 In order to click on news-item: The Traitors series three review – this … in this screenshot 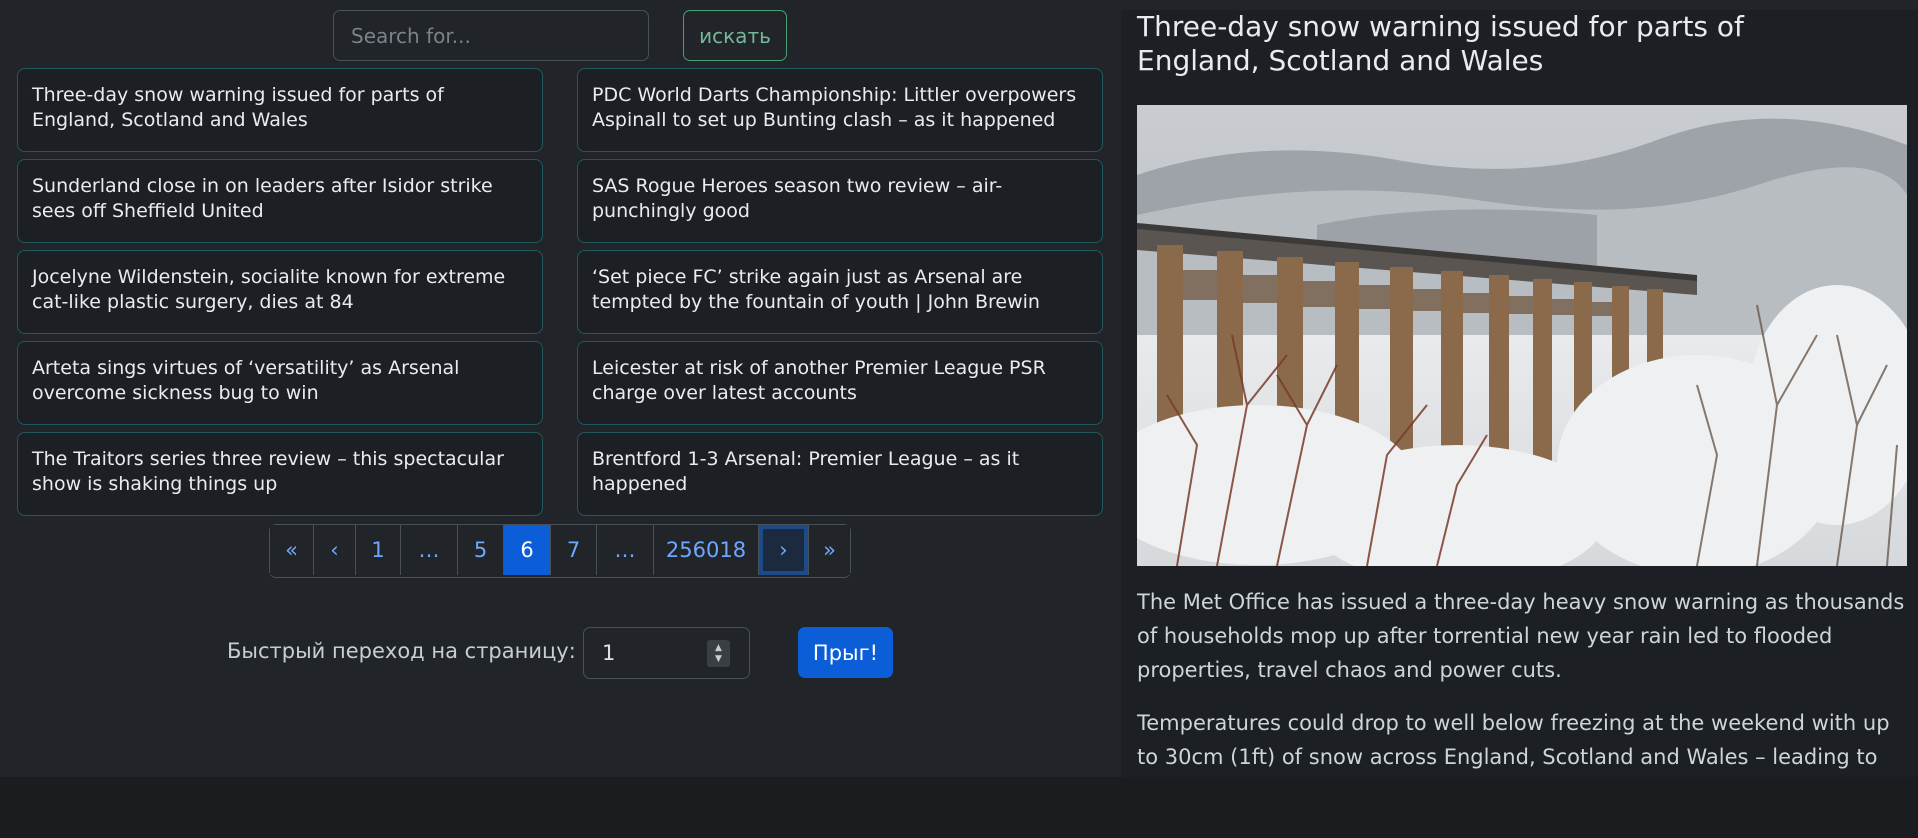, I will do `click(280, 474)`.